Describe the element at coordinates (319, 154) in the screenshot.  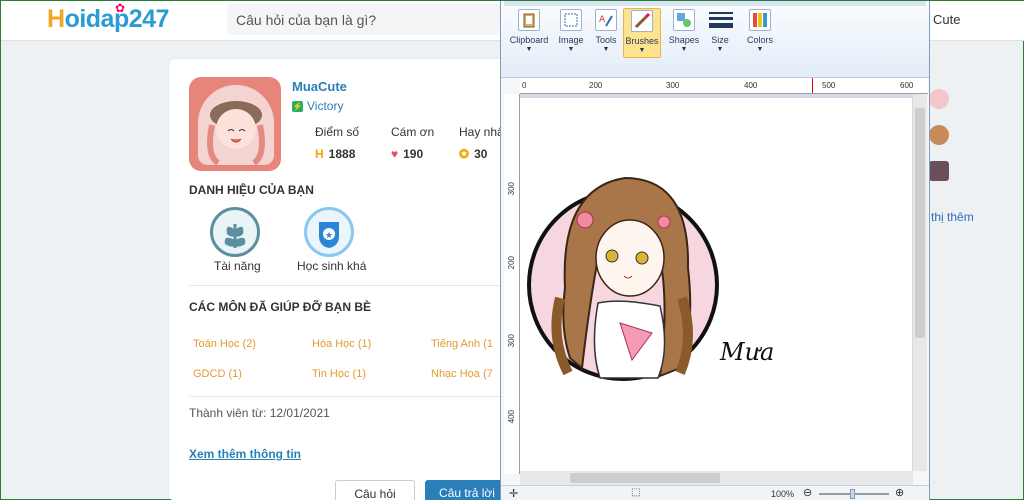
I see `h-points-icon: H` at that location.